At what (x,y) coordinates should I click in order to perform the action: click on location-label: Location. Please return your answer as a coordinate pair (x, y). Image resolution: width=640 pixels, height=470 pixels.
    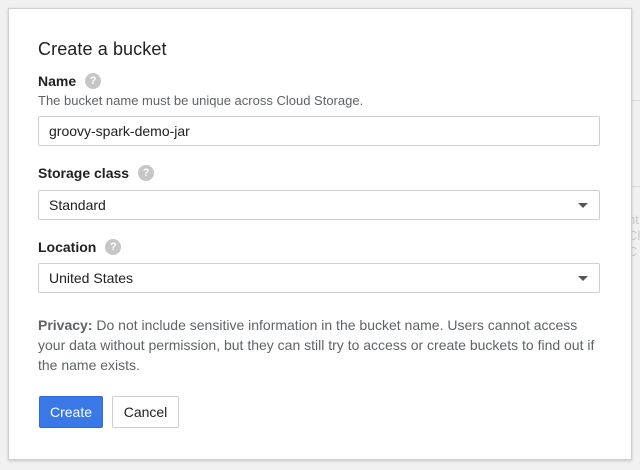
    Looking at the image, I should click on (67, 247).